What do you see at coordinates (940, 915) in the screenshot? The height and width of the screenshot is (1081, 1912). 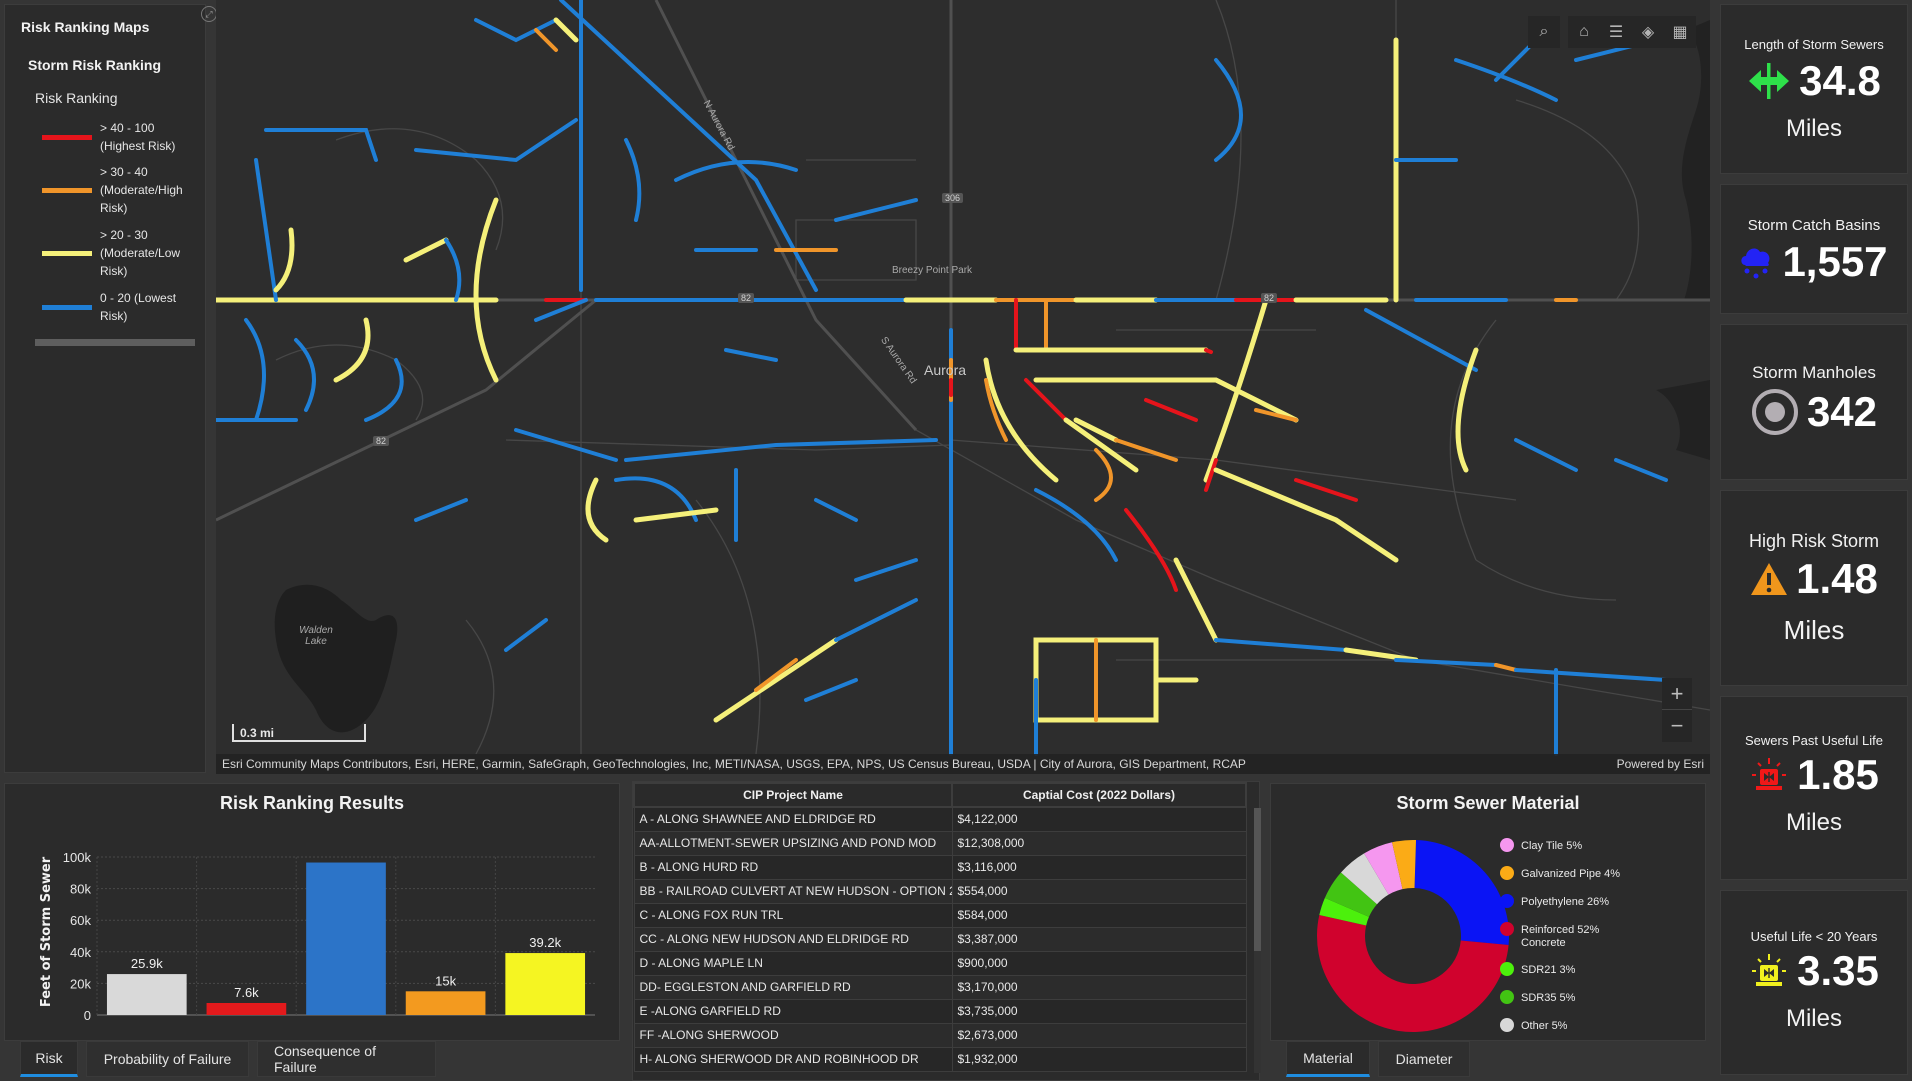 I see `table-row: C - ALONG FOX RUN TRL $584,000` at bounding box center [940, 915].